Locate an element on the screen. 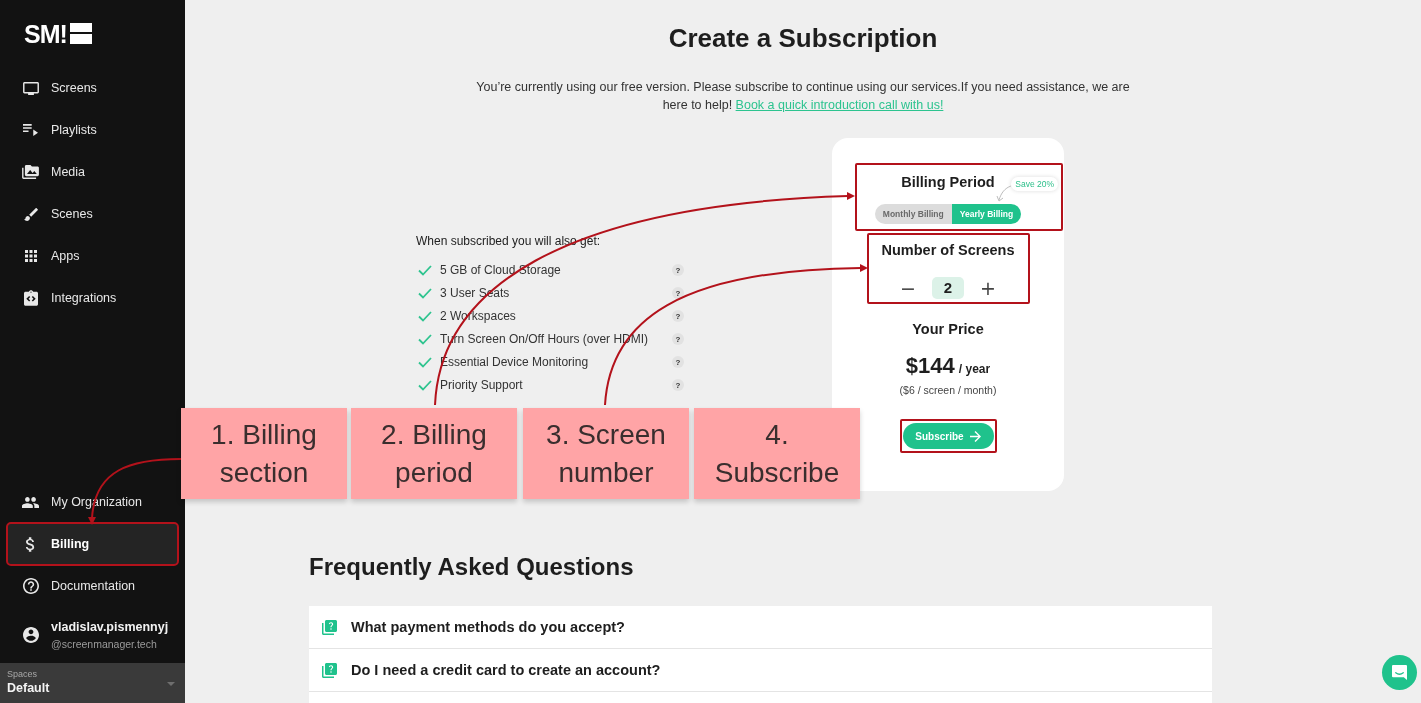 This screenshot has width=1421, height=703. section-title: Billing Period is located at coordinates (948, 182).